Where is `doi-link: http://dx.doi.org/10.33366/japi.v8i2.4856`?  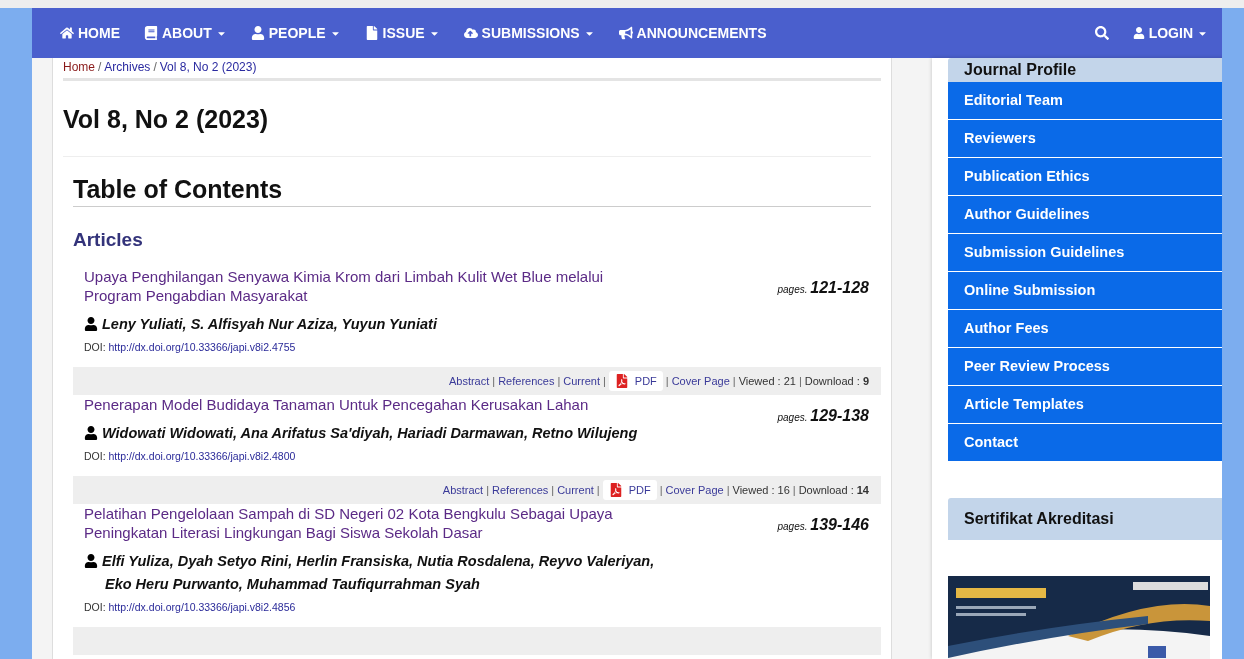
doi-link: http://dx.doi.org/10.33366/japi.v8i2.4856 is located at coordinates (202, 607).